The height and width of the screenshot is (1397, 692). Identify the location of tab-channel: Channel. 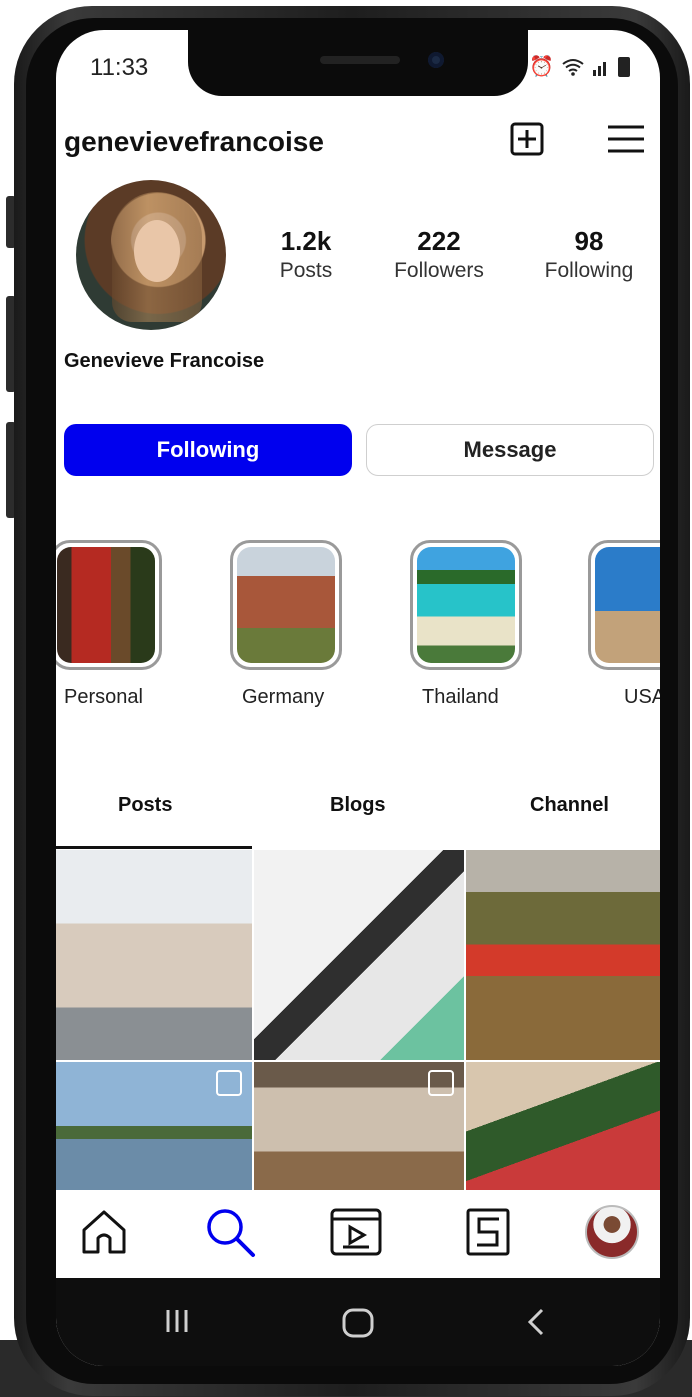
(569, 805).